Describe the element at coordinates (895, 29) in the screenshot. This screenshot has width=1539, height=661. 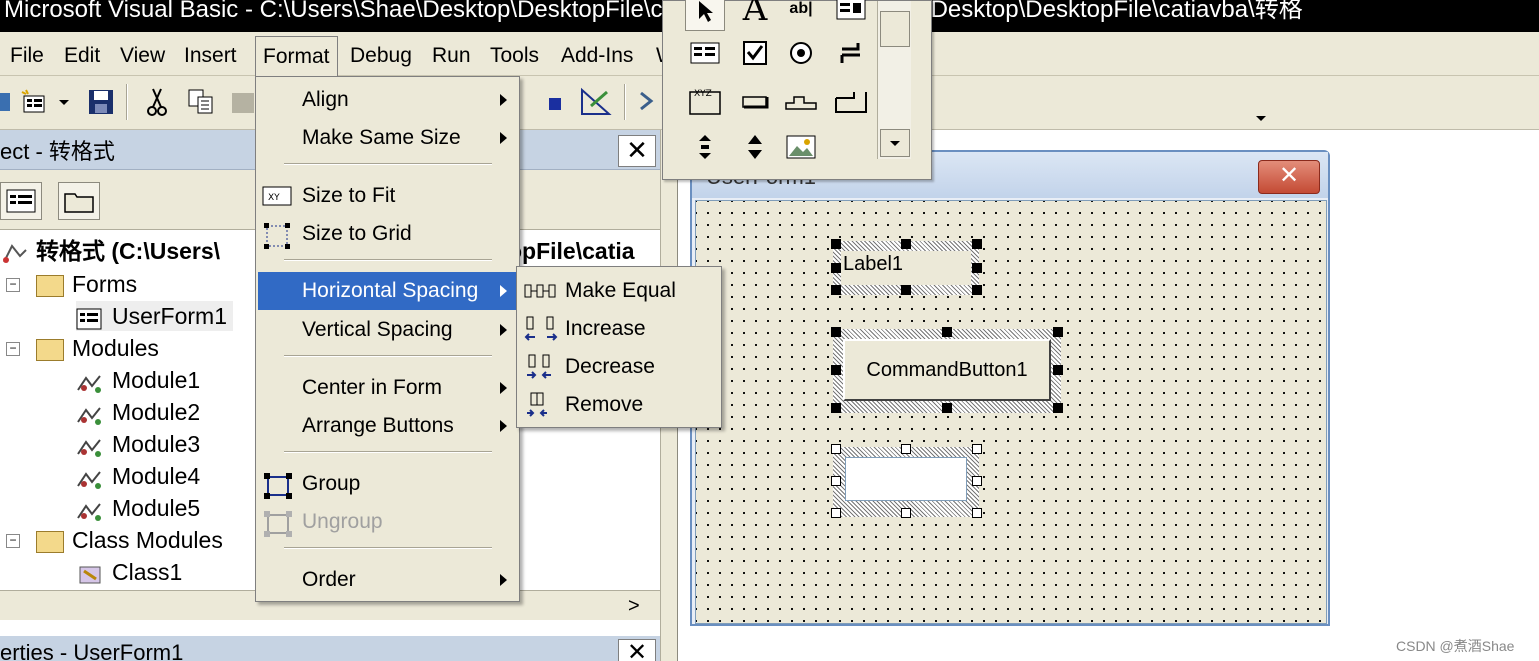
I see `toolbox-scroll-thumb` at that location.